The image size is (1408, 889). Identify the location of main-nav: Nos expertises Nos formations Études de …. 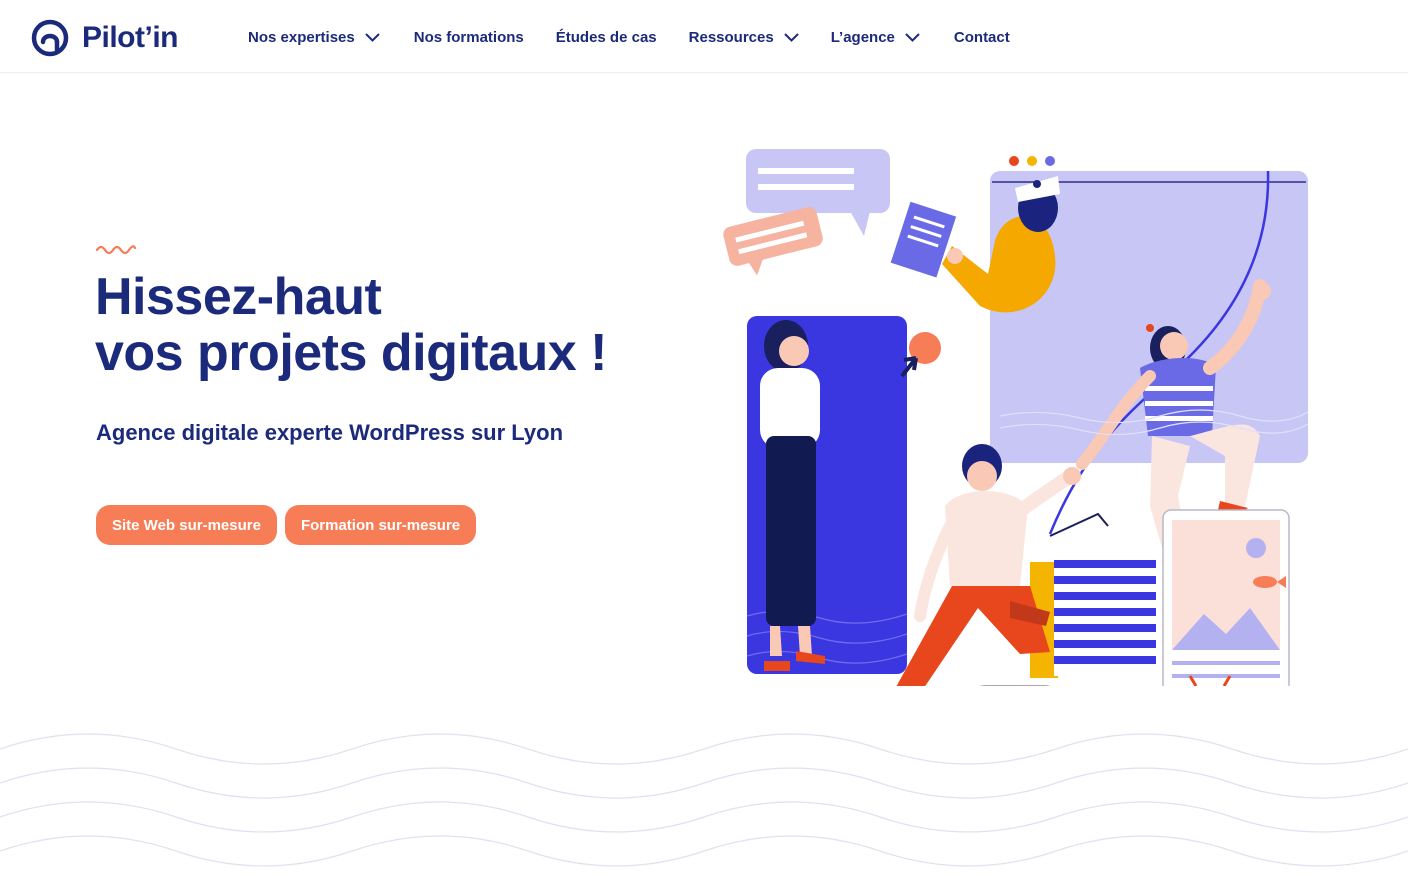
(629, 37).